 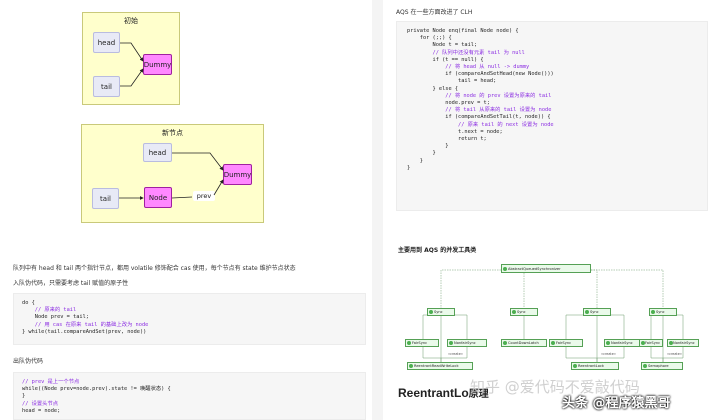 What do you see at coordinates (479, 95) in the screenshot?
I see `code-line: // 将 node 的 prev 设置为原来的 tail` at bounding box center [479, 95].